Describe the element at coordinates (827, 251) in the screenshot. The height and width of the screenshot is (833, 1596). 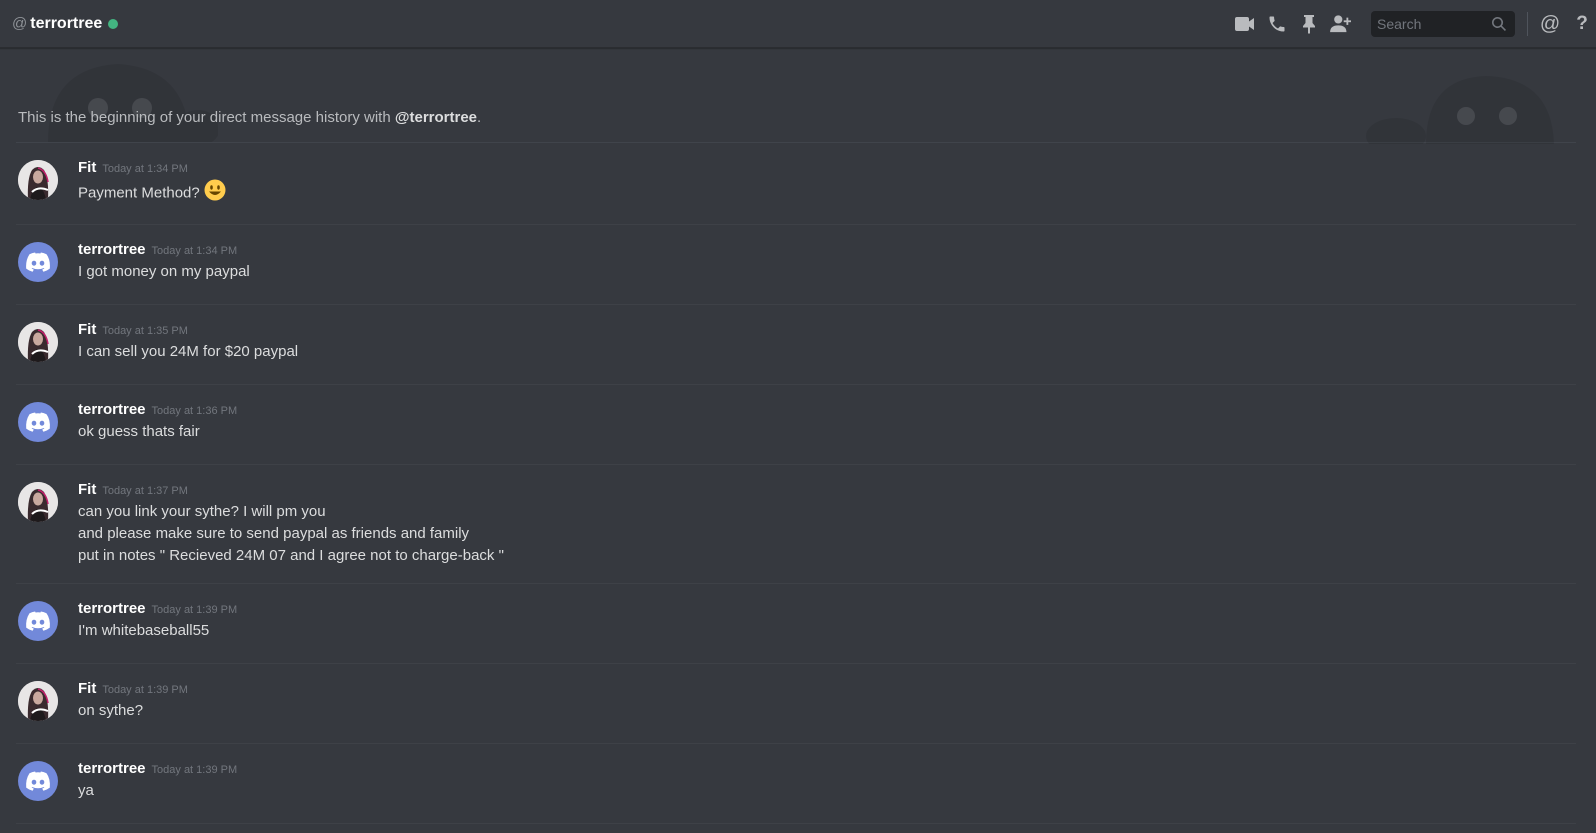
I see `message-header: terrortree Today at 1:34 PM` at that location.